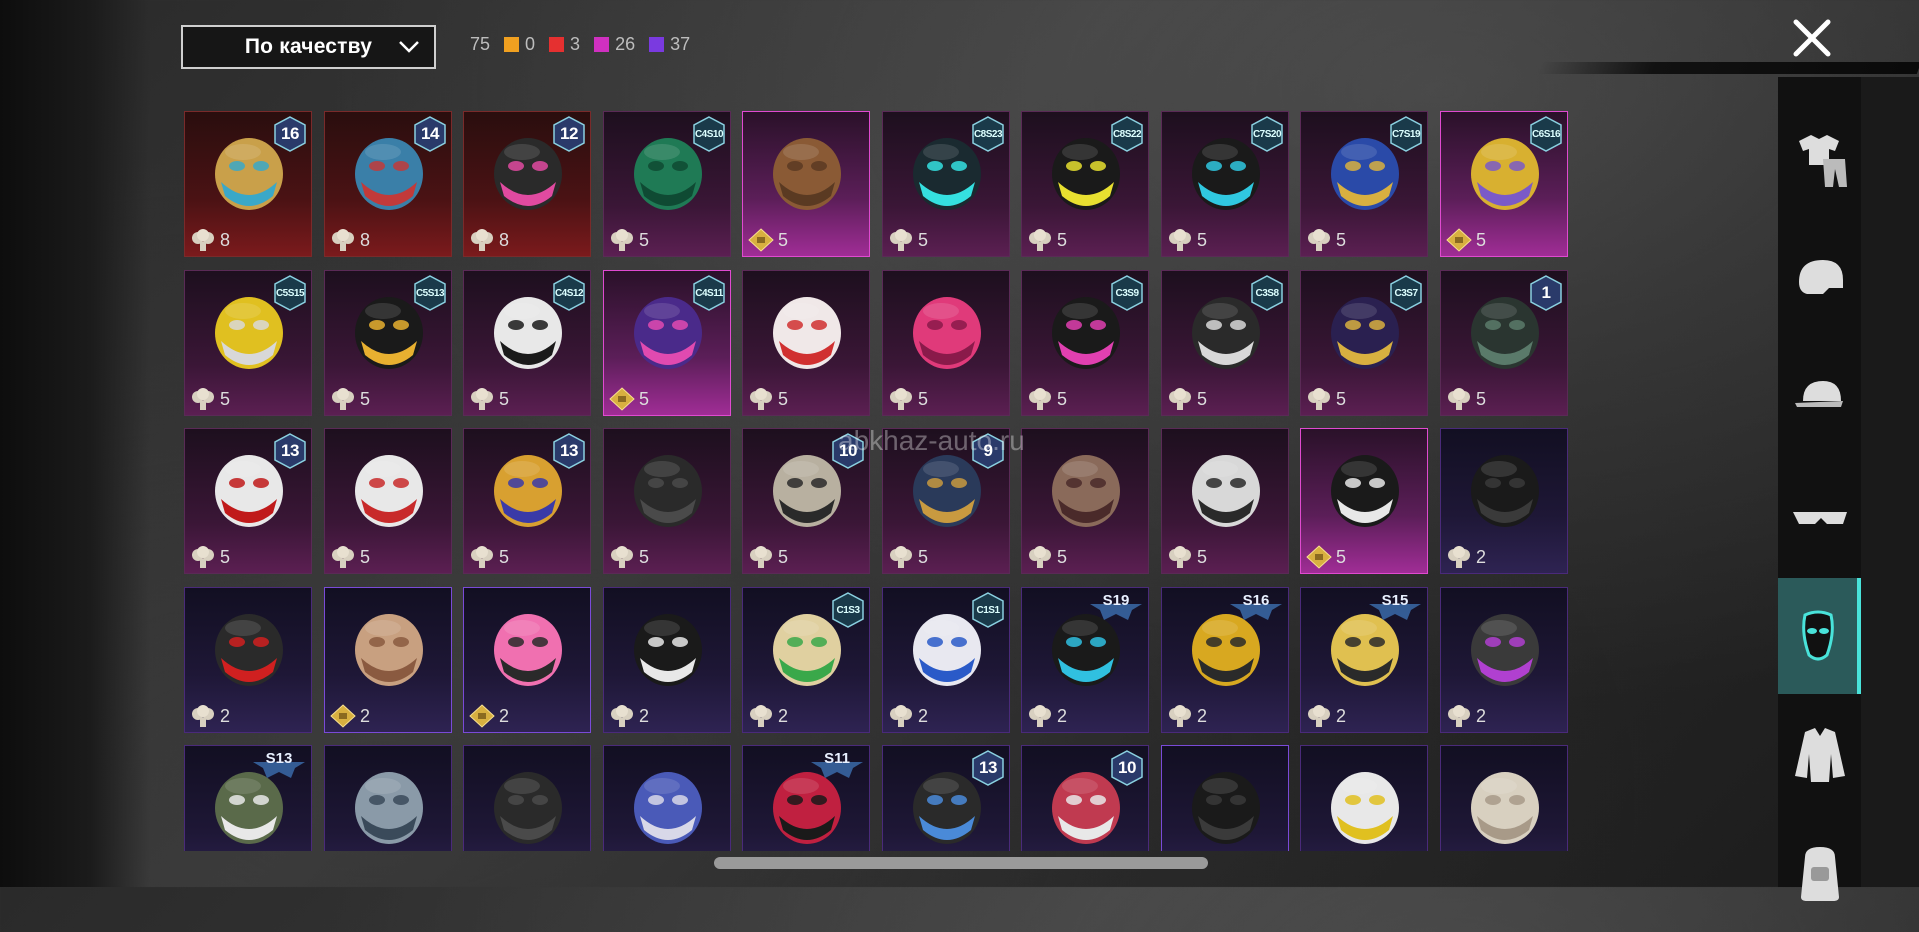 The image size is (1919, 932). What do you see at coordinates (1085, 798) in the screenshot?
I see `item-card-red-teeth-mask: 10` at bounding box center [1085, 798].